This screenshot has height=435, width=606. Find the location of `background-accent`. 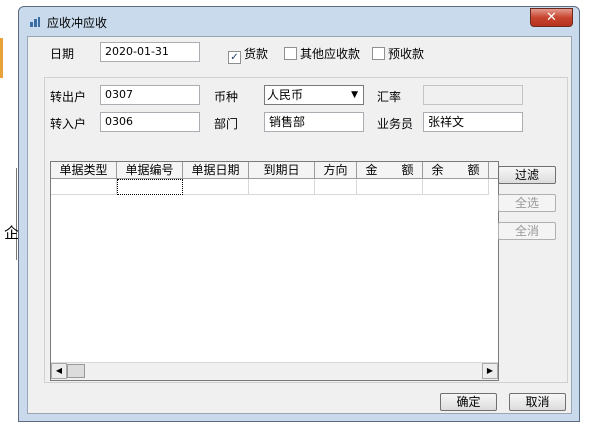

background-accent is located at coordinates (1, 58).